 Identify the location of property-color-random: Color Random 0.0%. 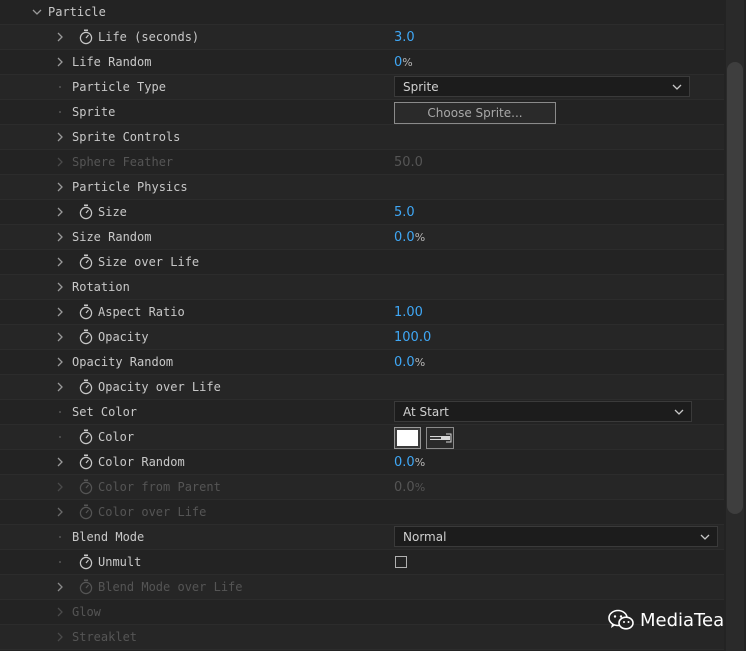
(362, 462).